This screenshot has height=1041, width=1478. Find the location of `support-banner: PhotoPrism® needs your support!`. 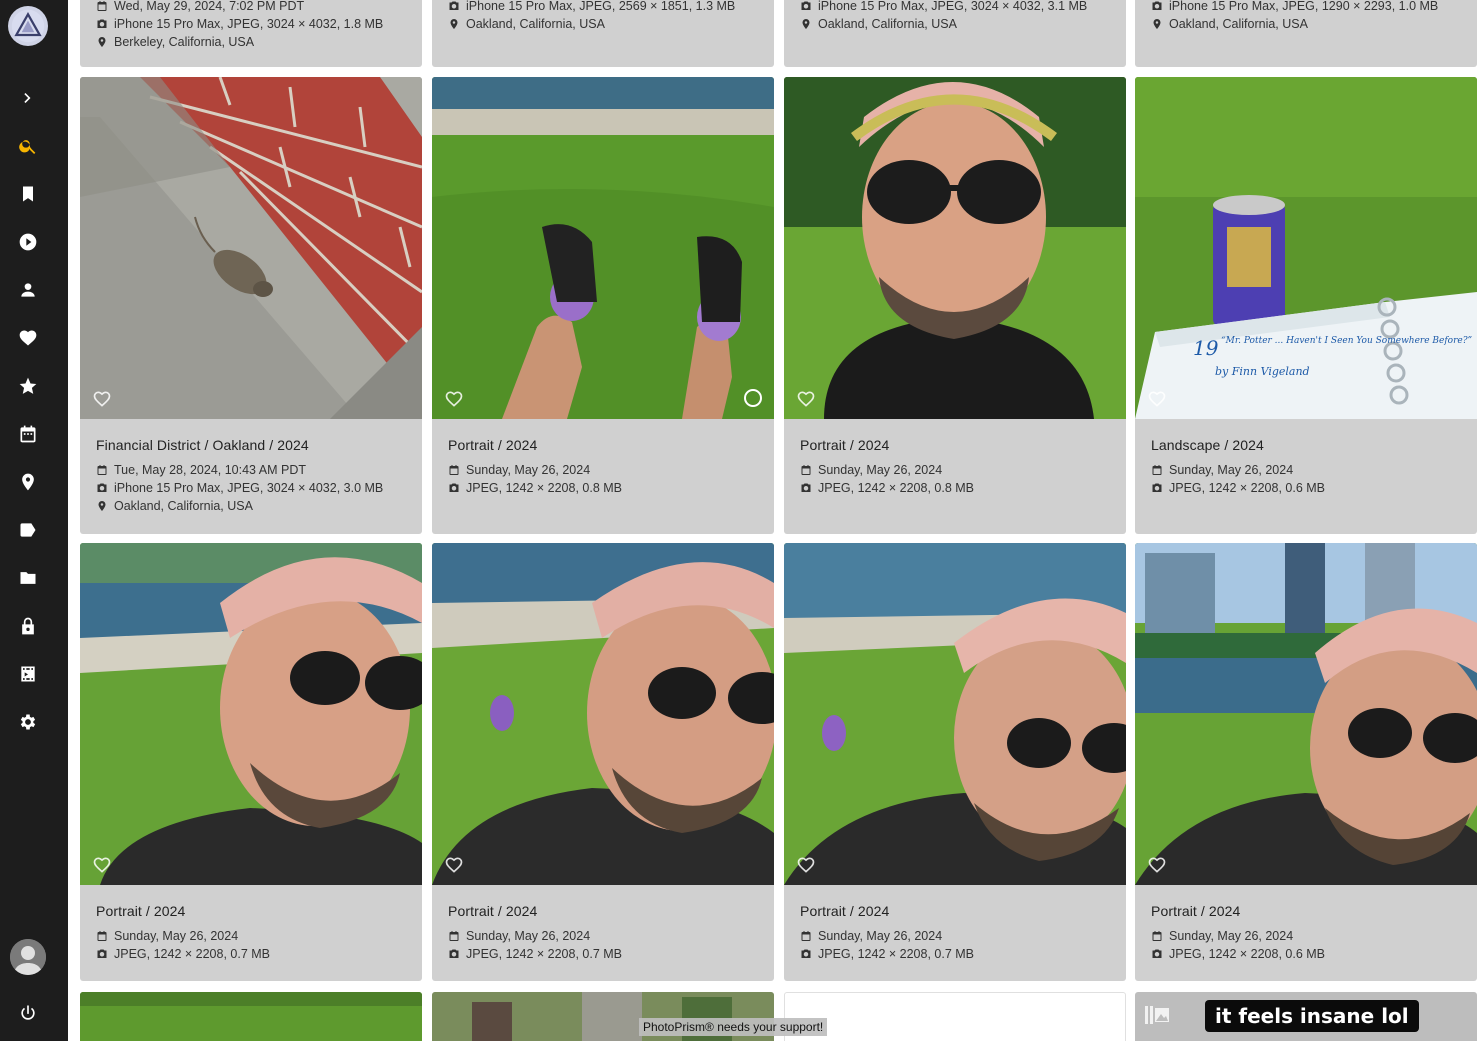

support-banner: PhotoPrism® needs your support! is located at coordinates (733, 1027).